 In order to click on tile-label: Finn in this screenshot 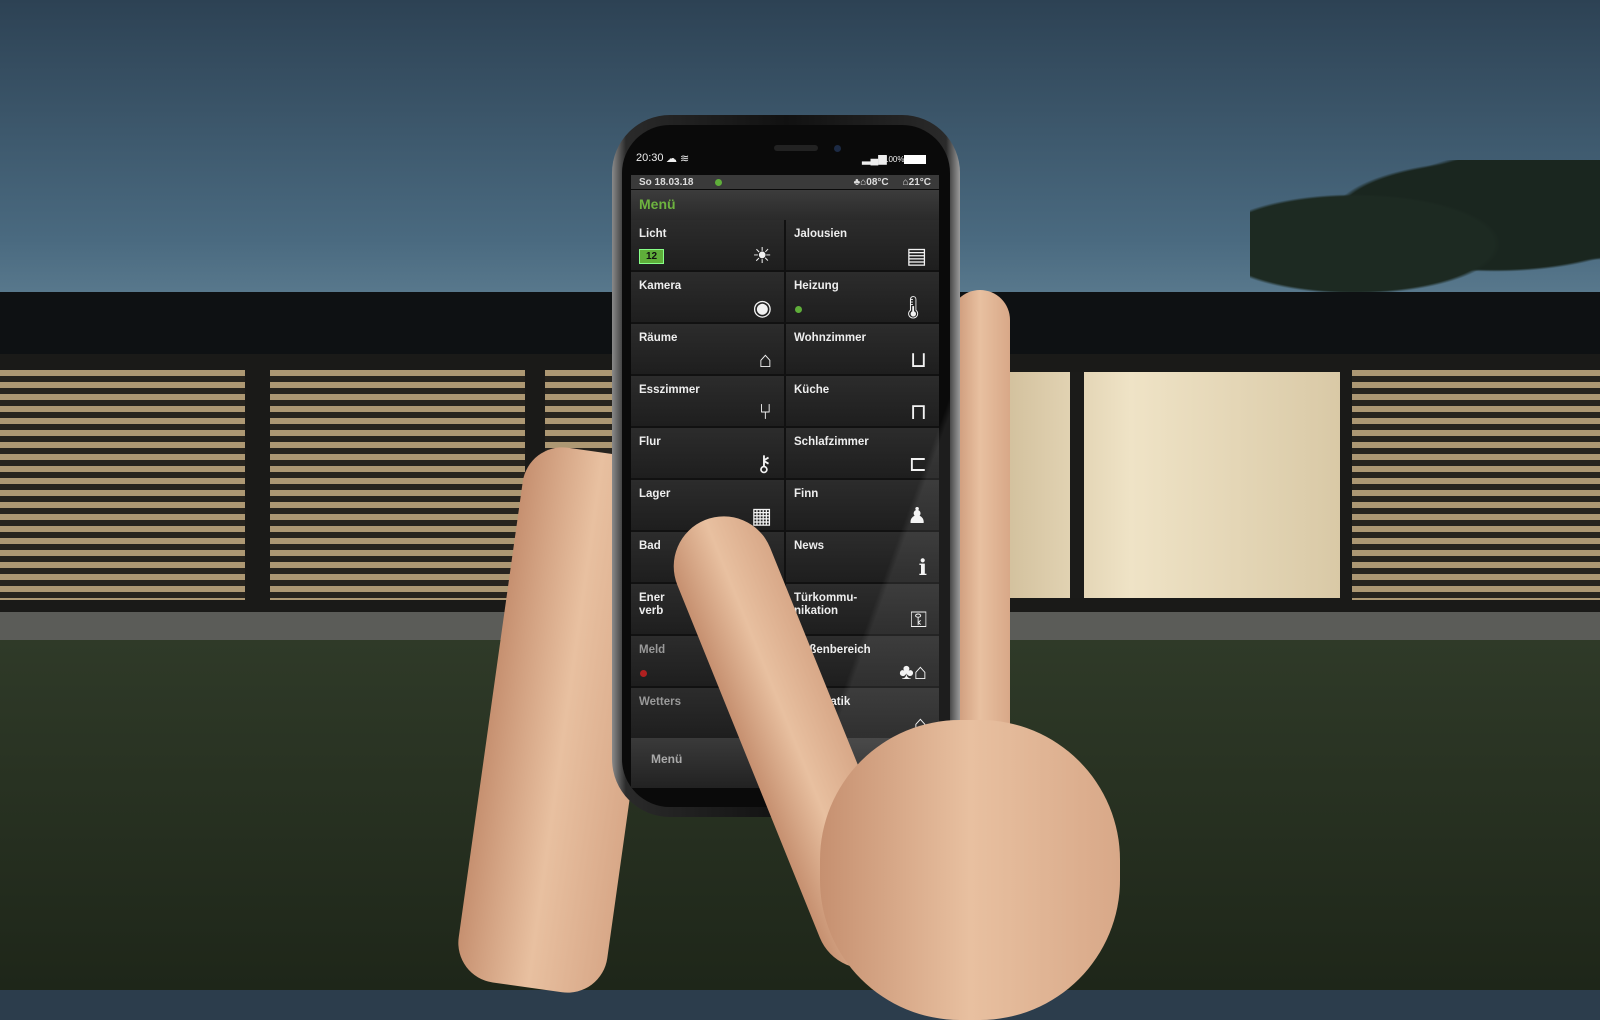, I will do `click(806, 494)`.